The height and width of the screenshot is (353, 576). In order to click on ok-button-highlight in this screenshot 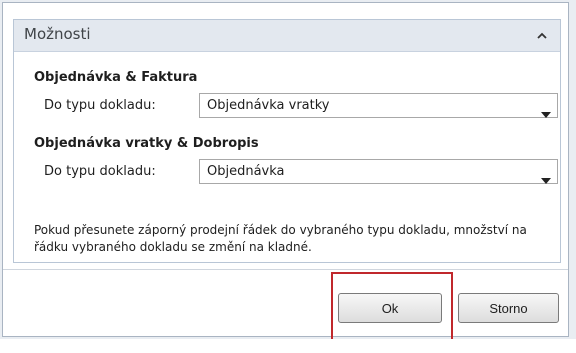, I will do `click(392, 307)`.